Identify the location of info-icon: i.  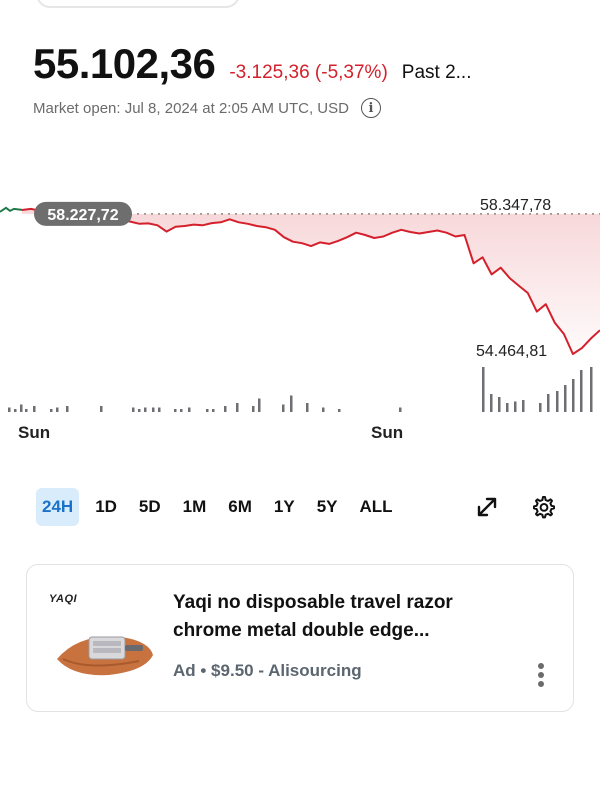
(370, 108).